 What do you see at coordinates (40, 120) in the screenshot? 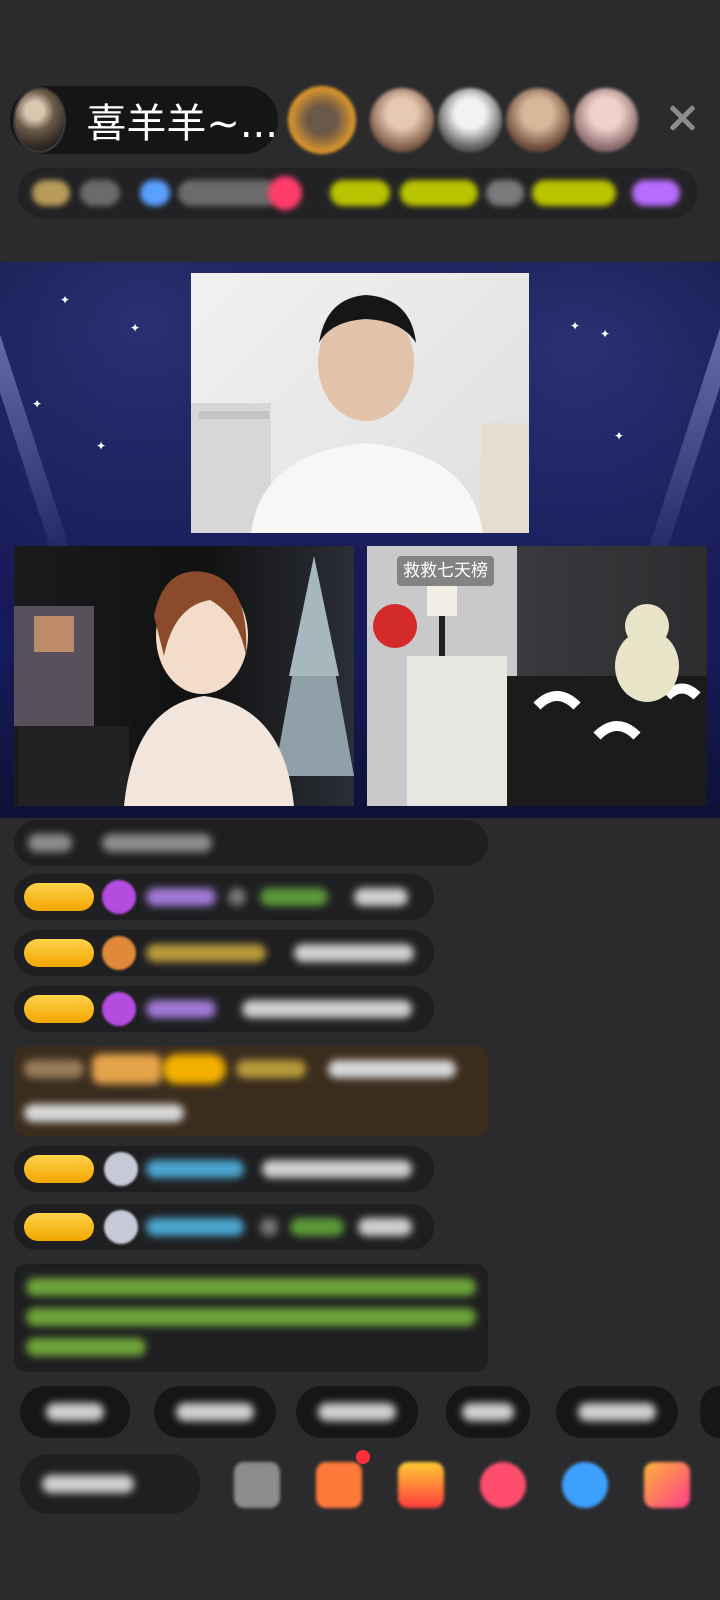
I see `host-avatar` at bounding box center [40, 120].